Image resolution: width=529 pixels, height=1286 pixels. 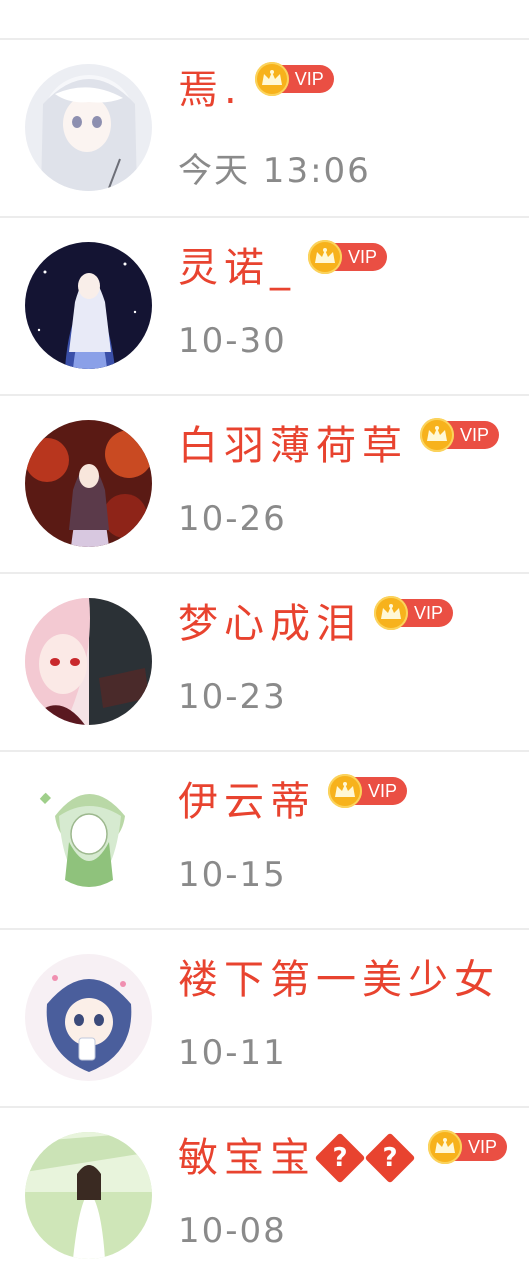 I want to click on visit-time: 10-15, so click(x=232, y=875).